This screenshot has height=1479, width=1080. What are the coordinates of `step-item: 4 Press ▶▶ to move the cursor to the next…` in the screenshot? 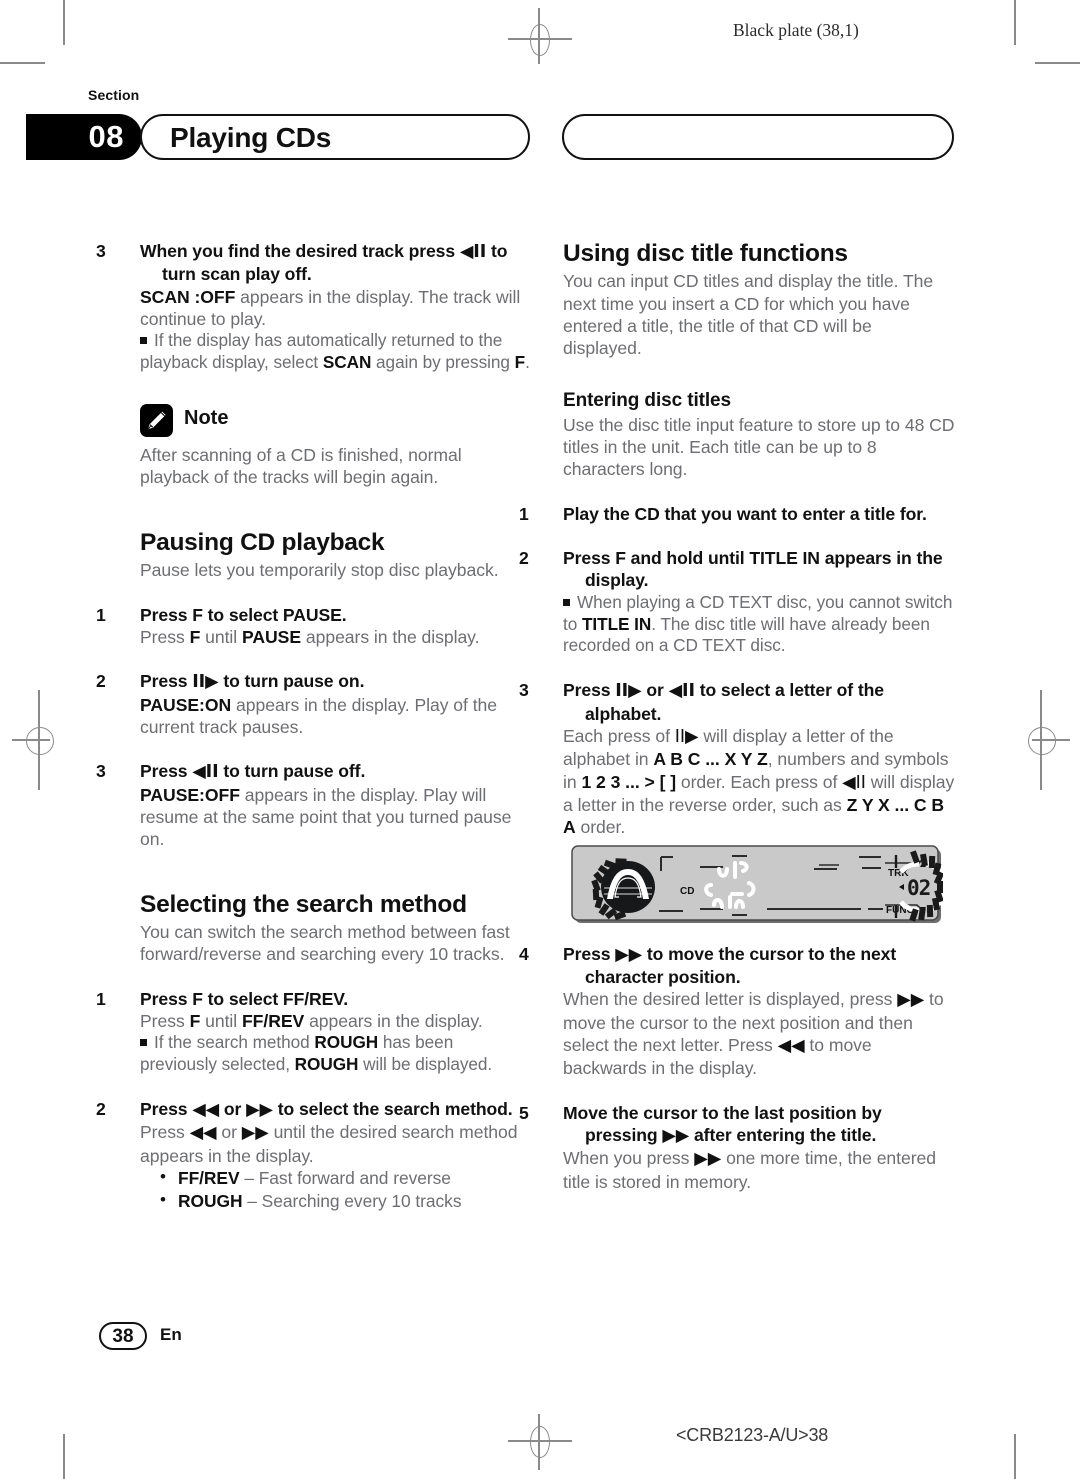 It's located at (737, 966).